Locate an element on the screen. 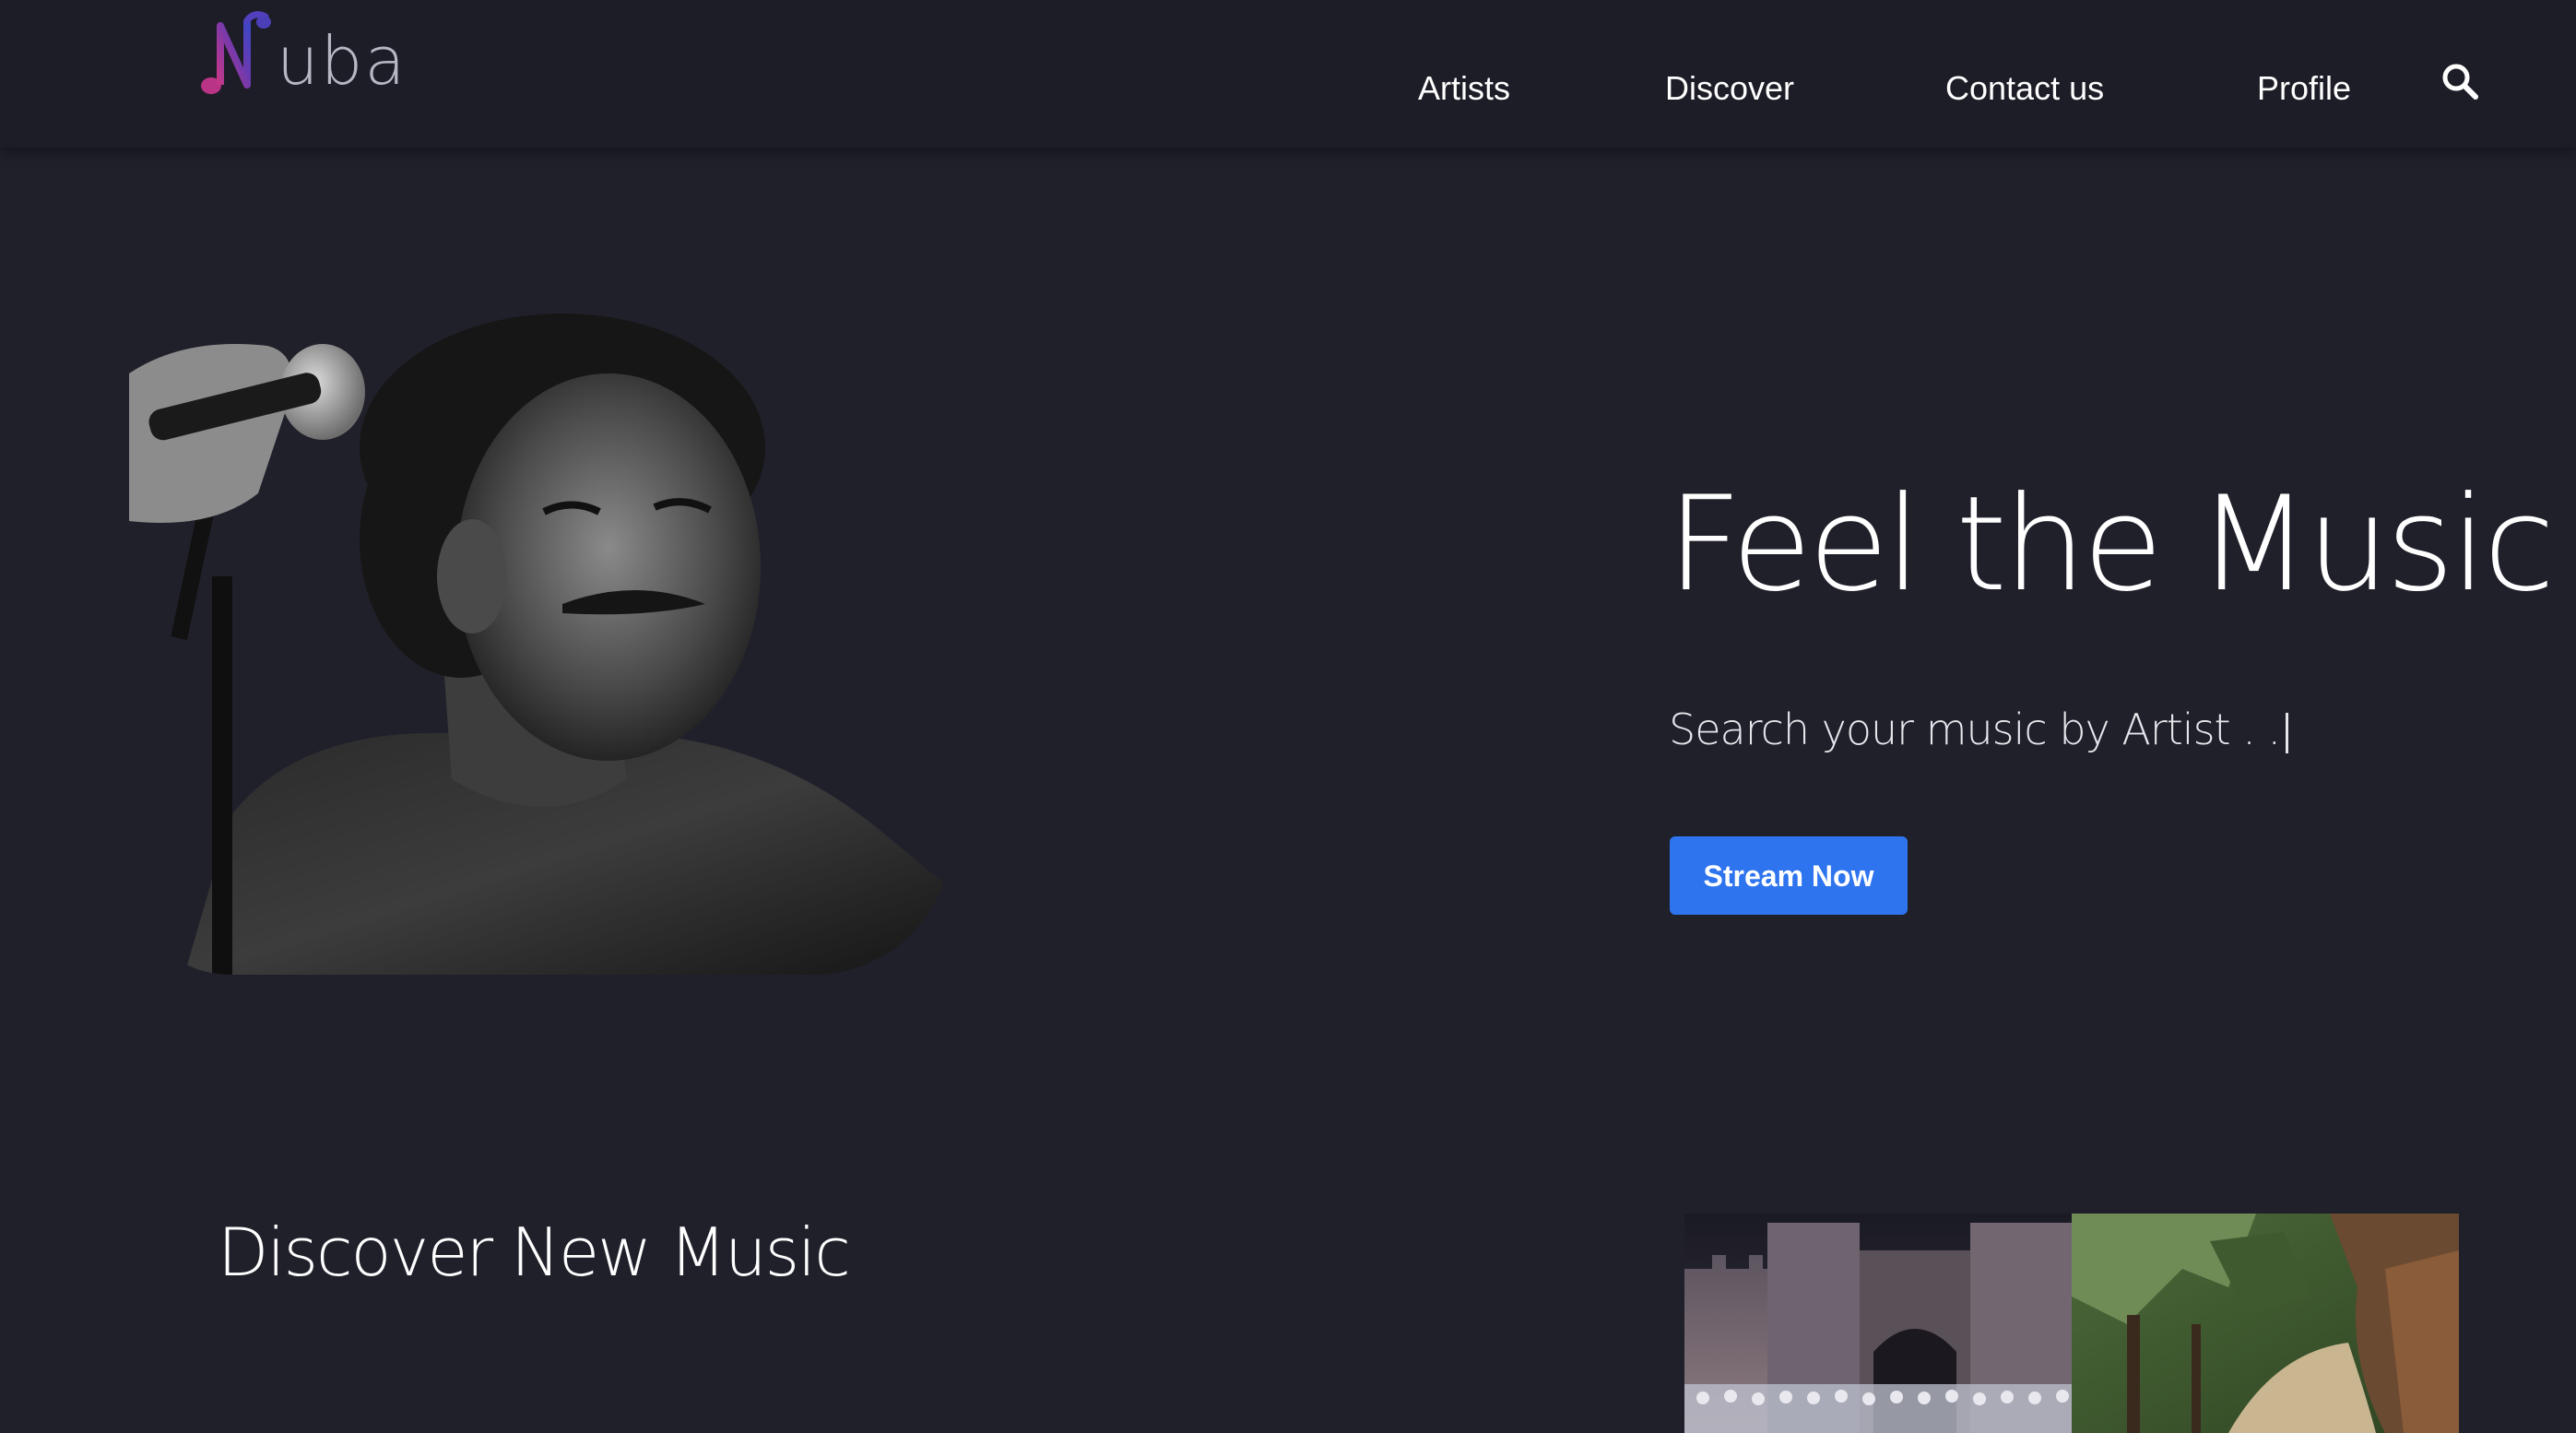 The width and height of the screenshot is (2576, 1433). text-cursor is located at coordinates (2287, 732).